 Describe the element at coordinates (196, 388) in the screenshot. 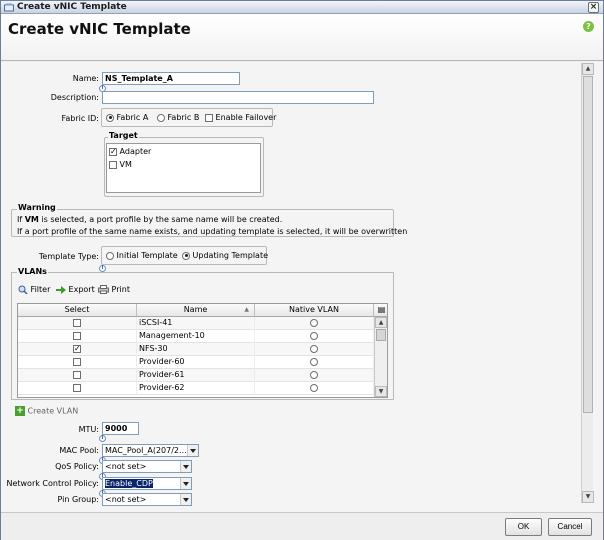

I see `table-row: Provider-62` at that location.